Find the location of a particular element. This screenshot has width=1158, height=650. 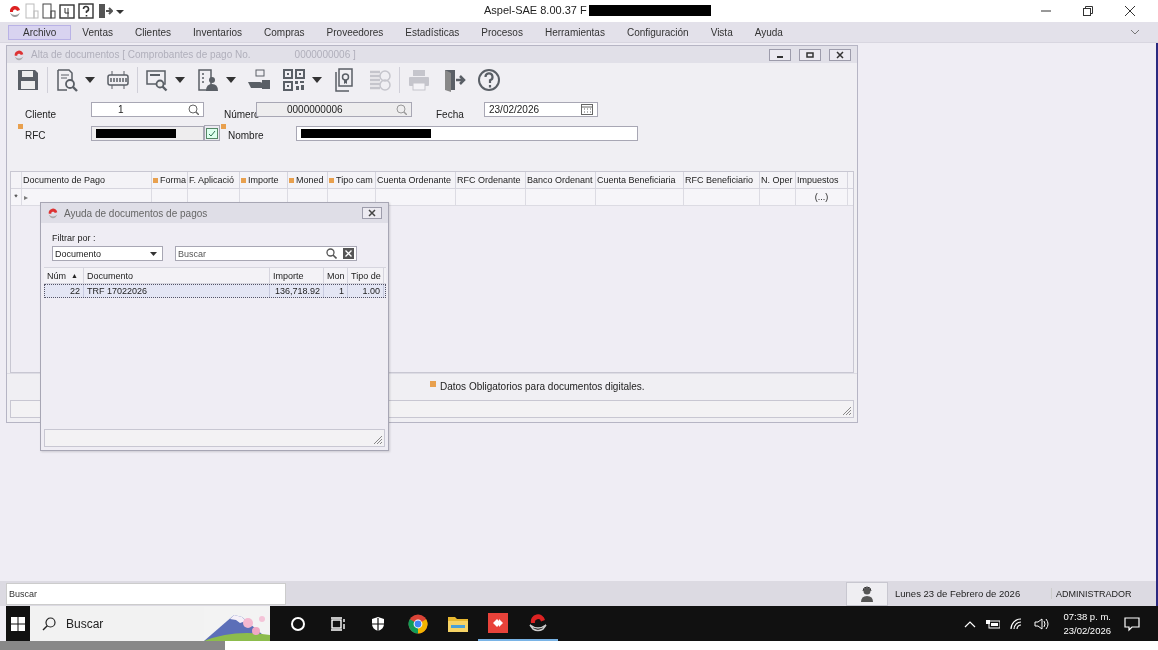

column-header: Documento is located at coordinates (177, 275).